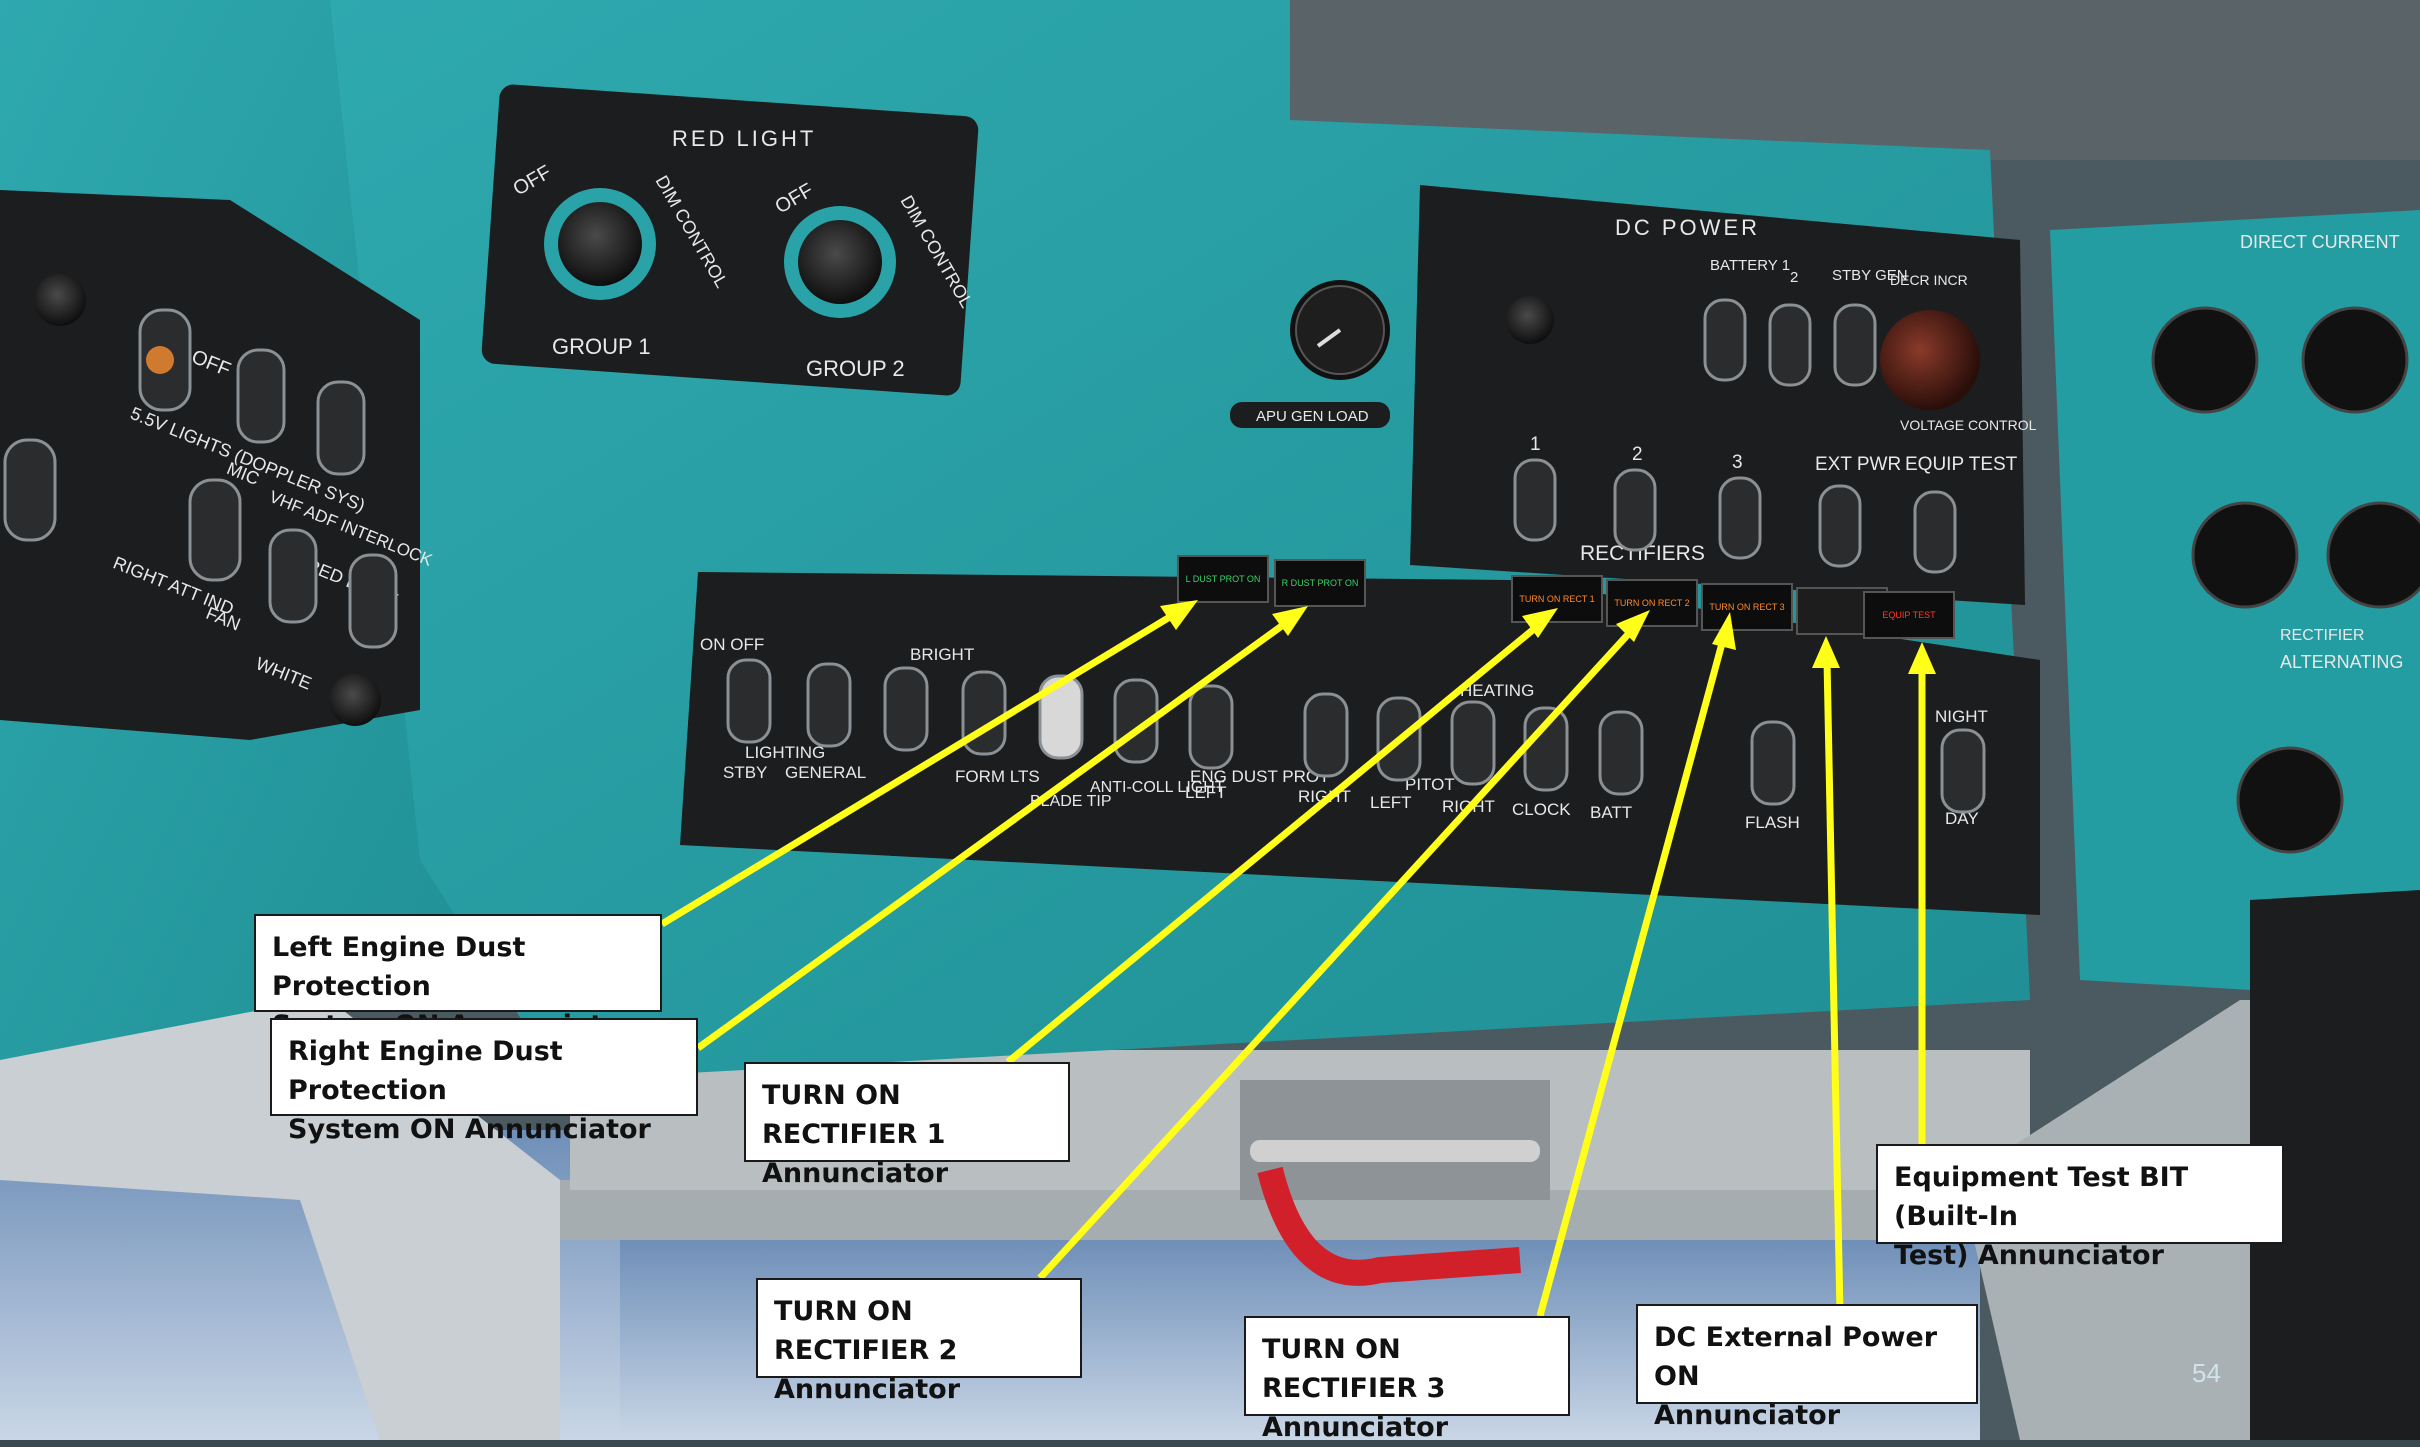 This screenshot has width=2420, height=1447. Describe the element at coordinates (942, 654) in the screenshot. I see `svg-text: BRIGHT` at that location.